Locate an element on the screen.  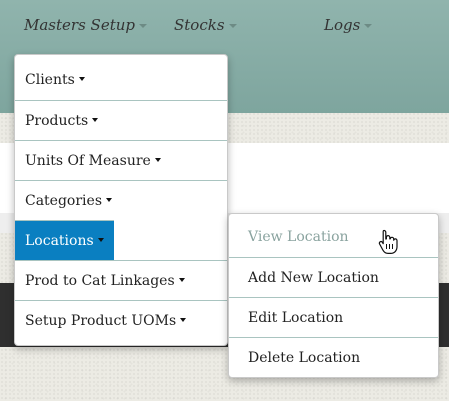
submenu-item-add-new-location: Add New Location is located at coordinates (333, 277).